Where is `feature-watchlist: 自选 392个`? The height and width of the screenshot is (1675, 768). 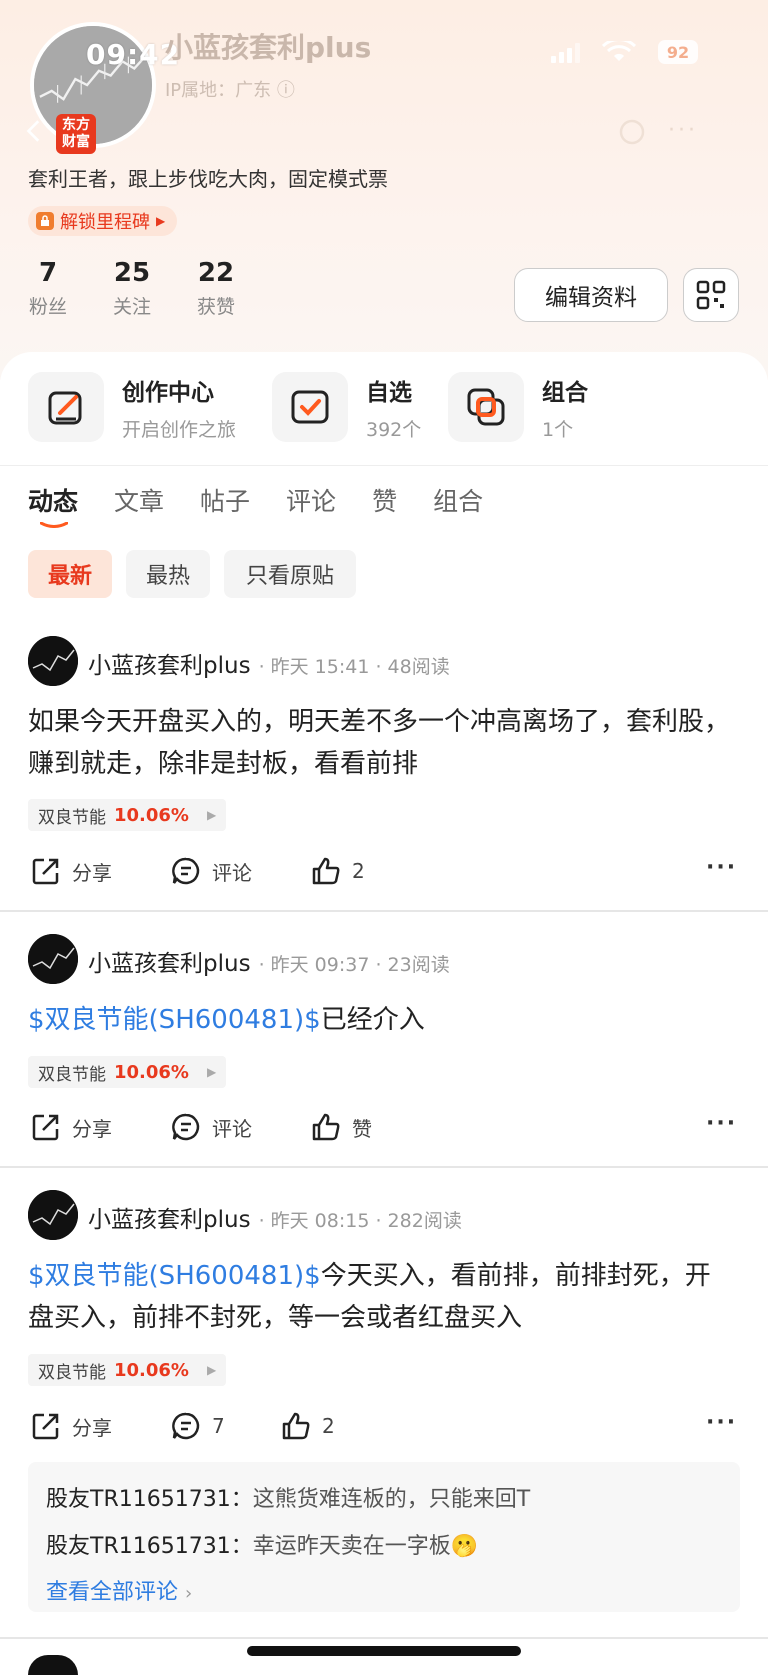 feature-watchlist: 自选 392个 is located at coordinates (346, 407).